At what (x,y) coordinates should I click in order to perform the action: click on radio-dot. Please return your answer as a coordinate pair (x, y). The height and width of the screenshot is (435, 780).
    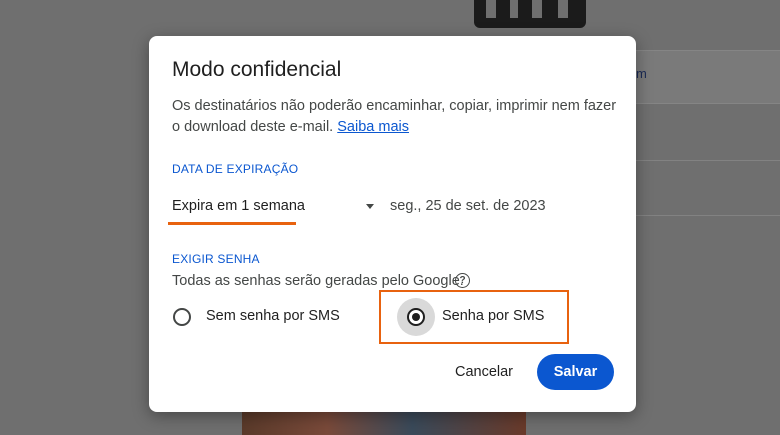
    Looking at the image, I should click on (416, 317).